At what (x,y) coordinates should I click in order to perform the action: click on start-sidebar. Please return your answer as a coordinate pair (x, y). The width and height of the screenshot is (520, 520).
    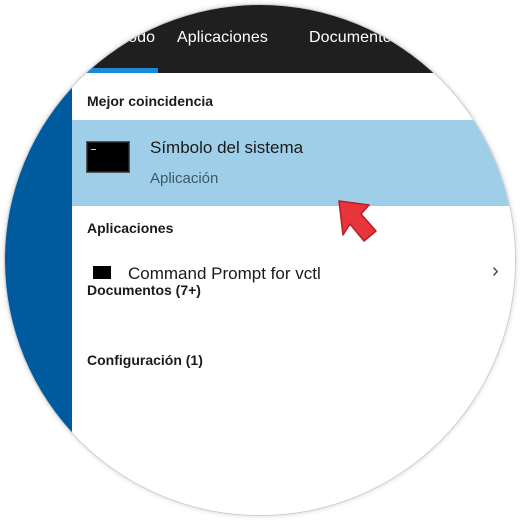
    Looking at the image, I should click on (38, 294).